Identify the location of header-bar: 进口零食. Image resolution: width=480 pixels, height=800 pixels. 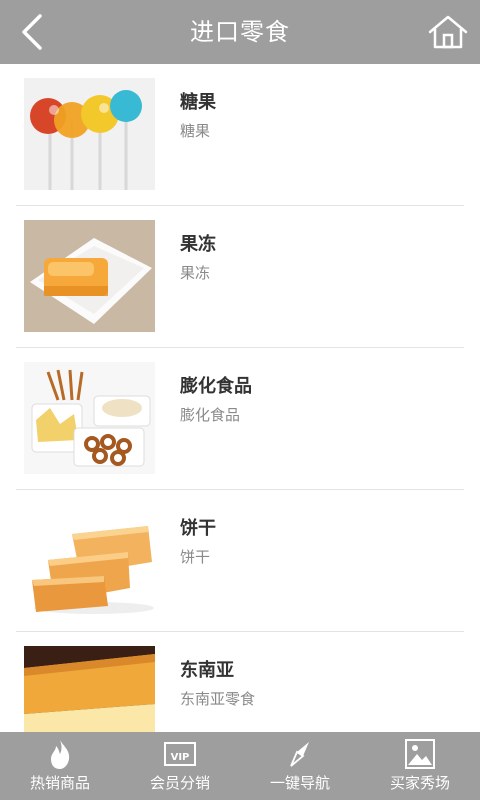
(240, 32).